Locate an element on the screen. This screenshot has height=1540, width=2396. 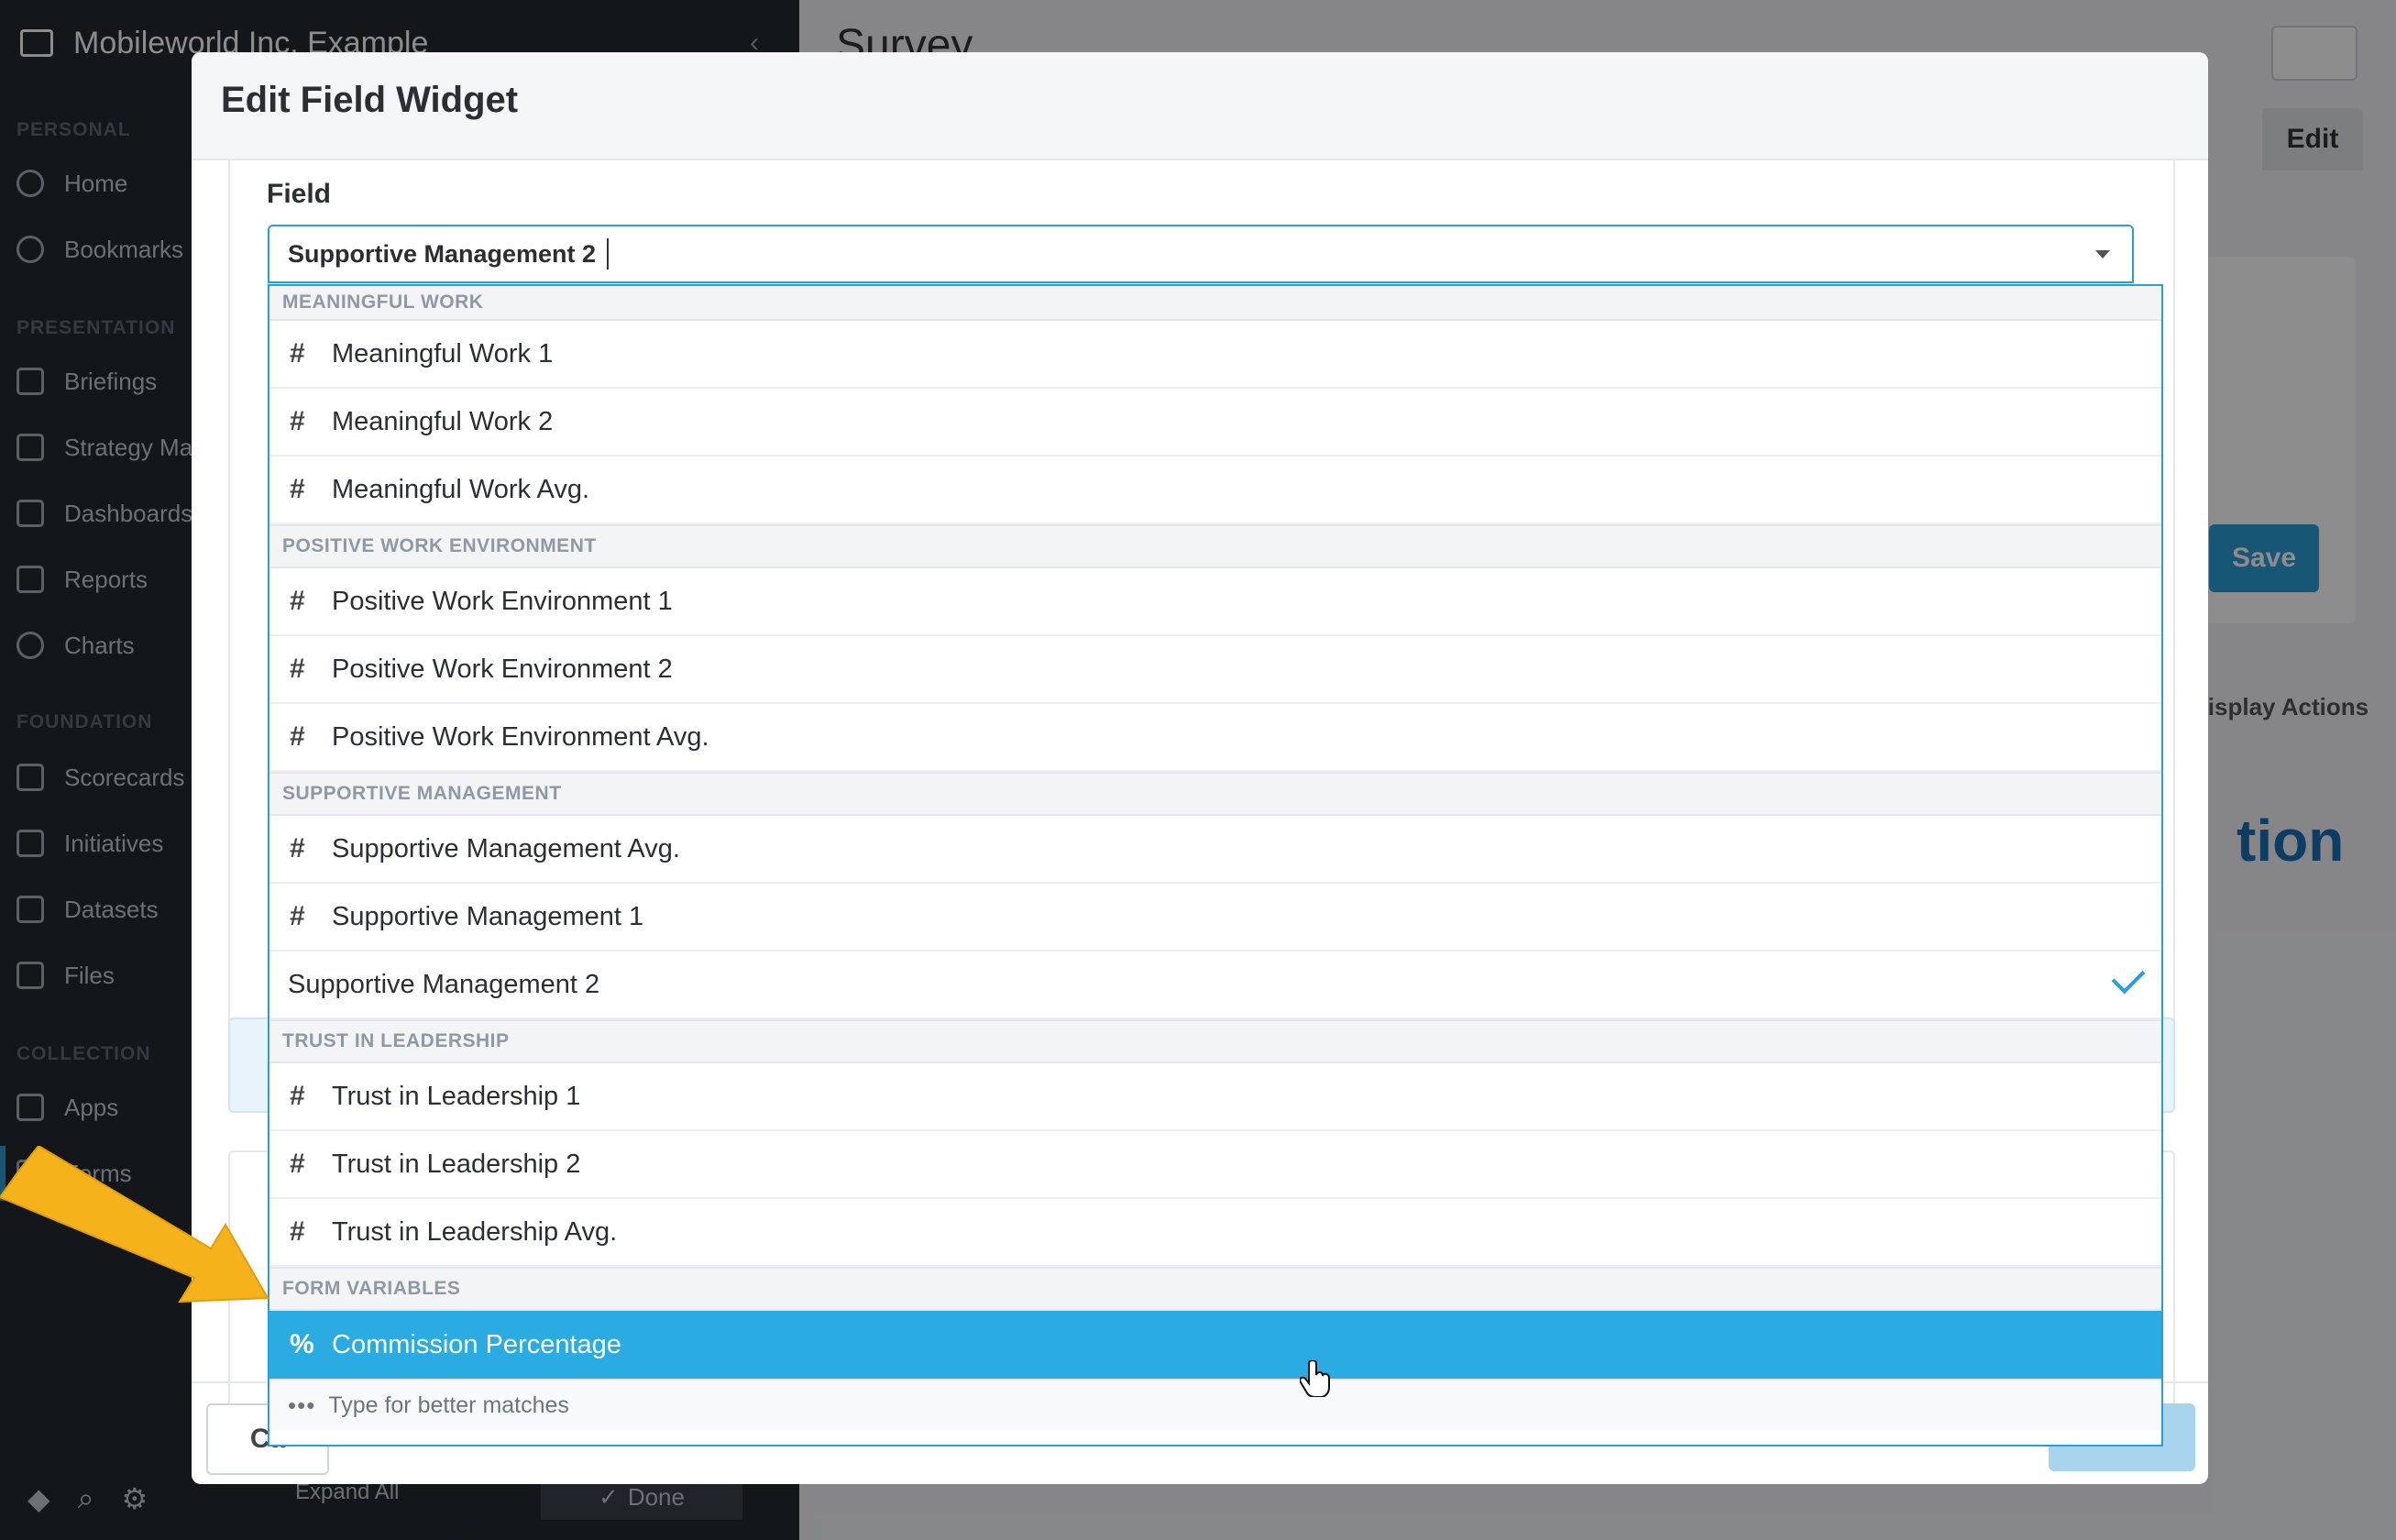
option-label: Meaningful Work 1 is located at coordinates (443, 353).